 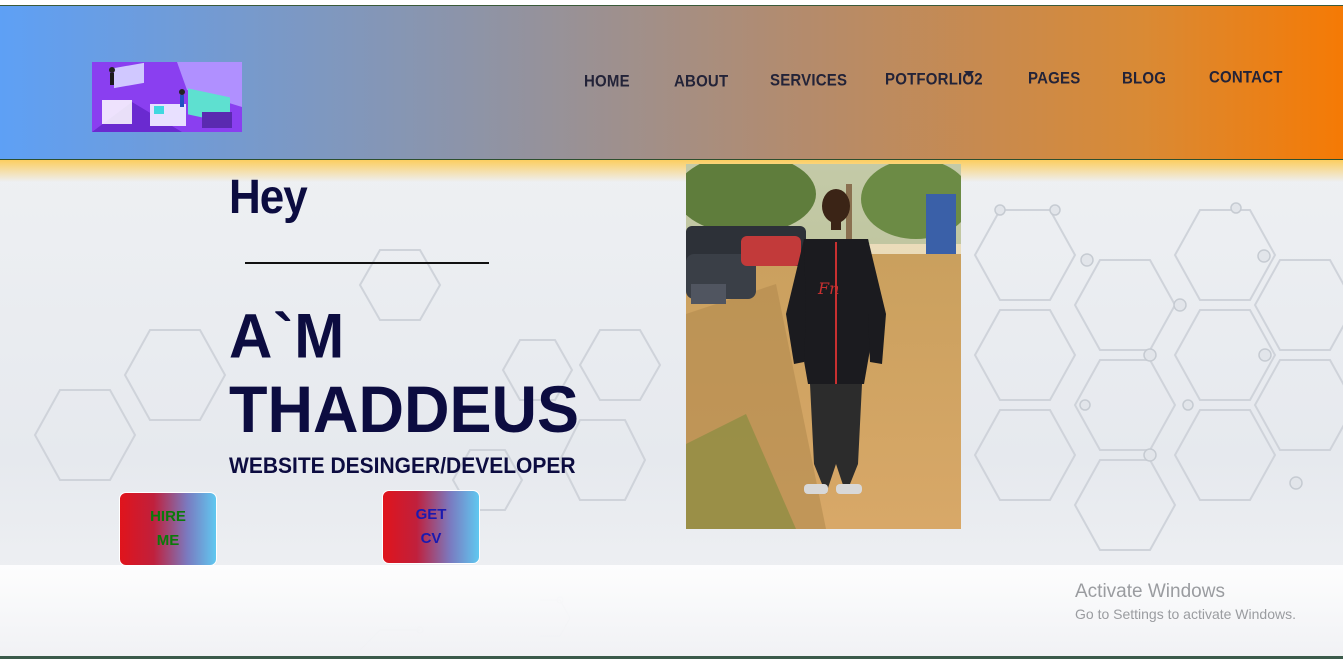 What do you see at coordinates (1144, 78) in the screenshot?
I see `nav-blog: BLOG` at bounding box center [1144, 78].